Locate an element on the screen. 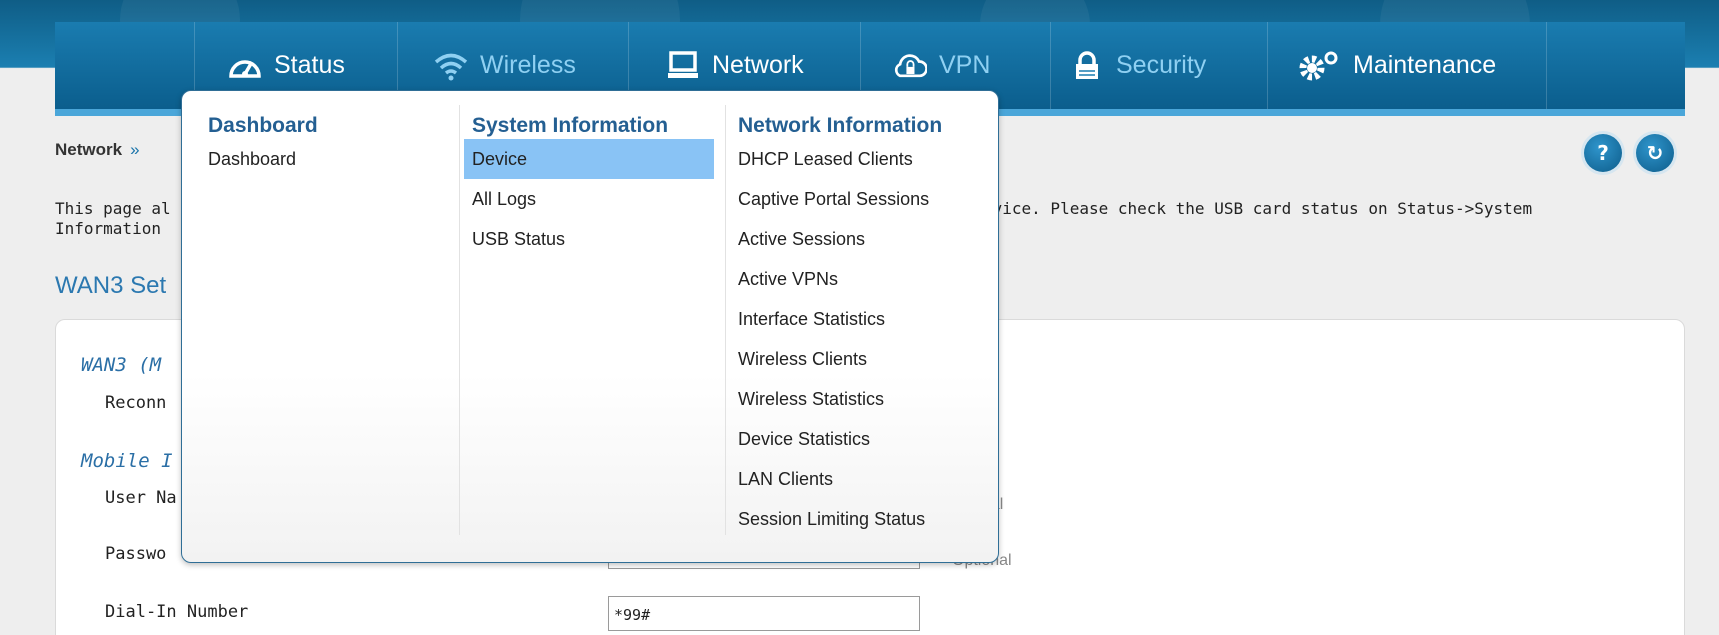 The width and height of the screenshot is (1719, 635). dropdown-item-all-logs: All Logs is located at coordinates (589, 199).